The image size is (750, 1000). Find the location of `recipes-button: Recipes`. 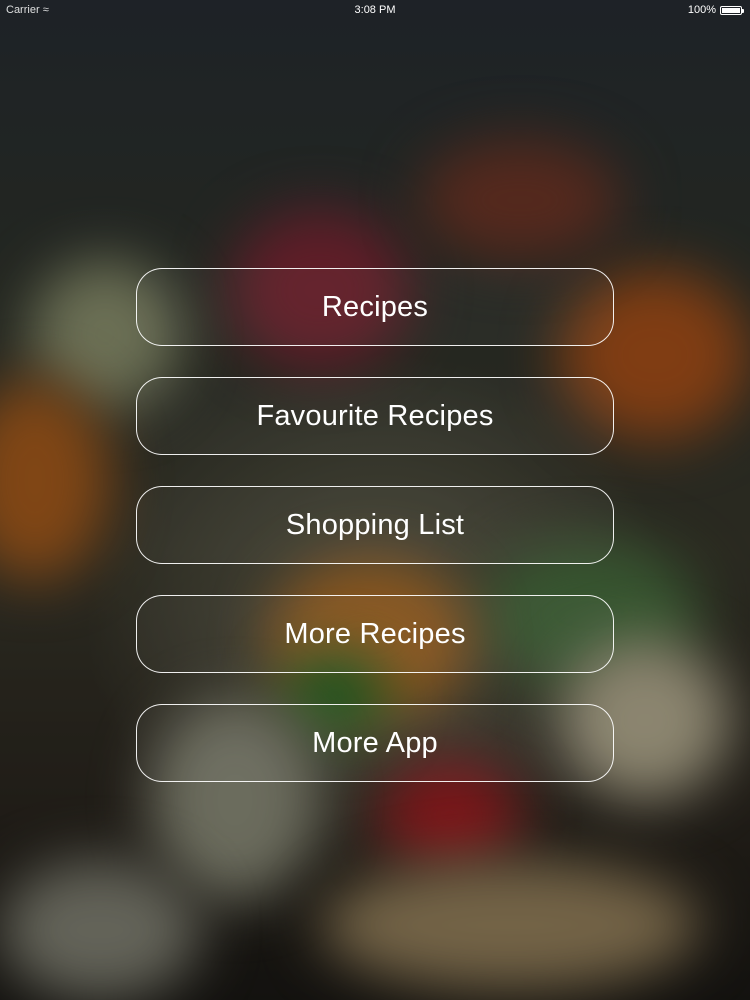

recipes-button: Recipes is located at coordinates (375, 307).